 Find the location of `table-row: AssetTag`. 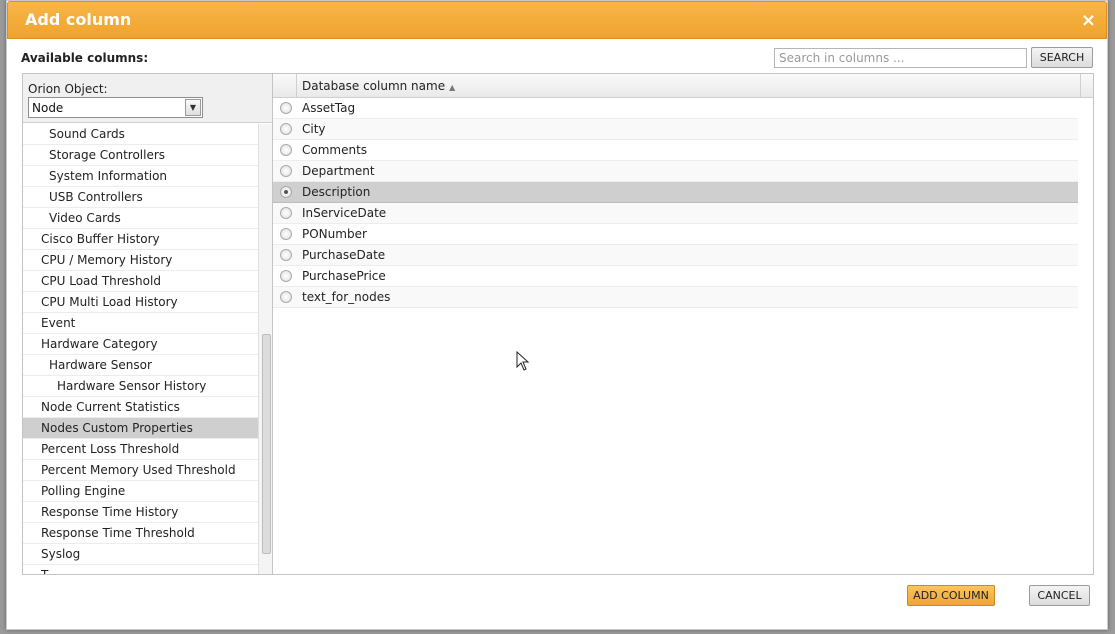

table-row: AssetTag is located at coordinates (675, 108).